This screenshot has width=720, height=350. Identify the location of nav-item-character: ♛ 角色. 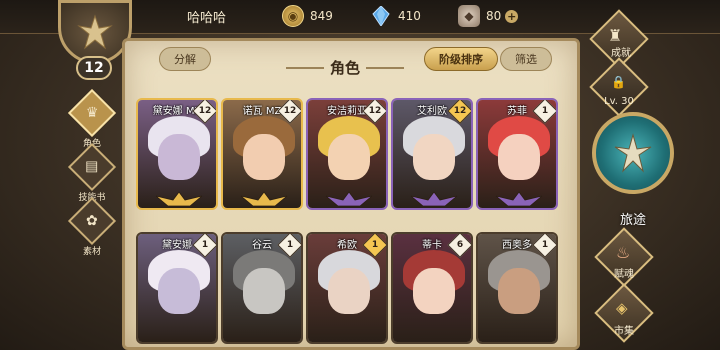
(92, 118).